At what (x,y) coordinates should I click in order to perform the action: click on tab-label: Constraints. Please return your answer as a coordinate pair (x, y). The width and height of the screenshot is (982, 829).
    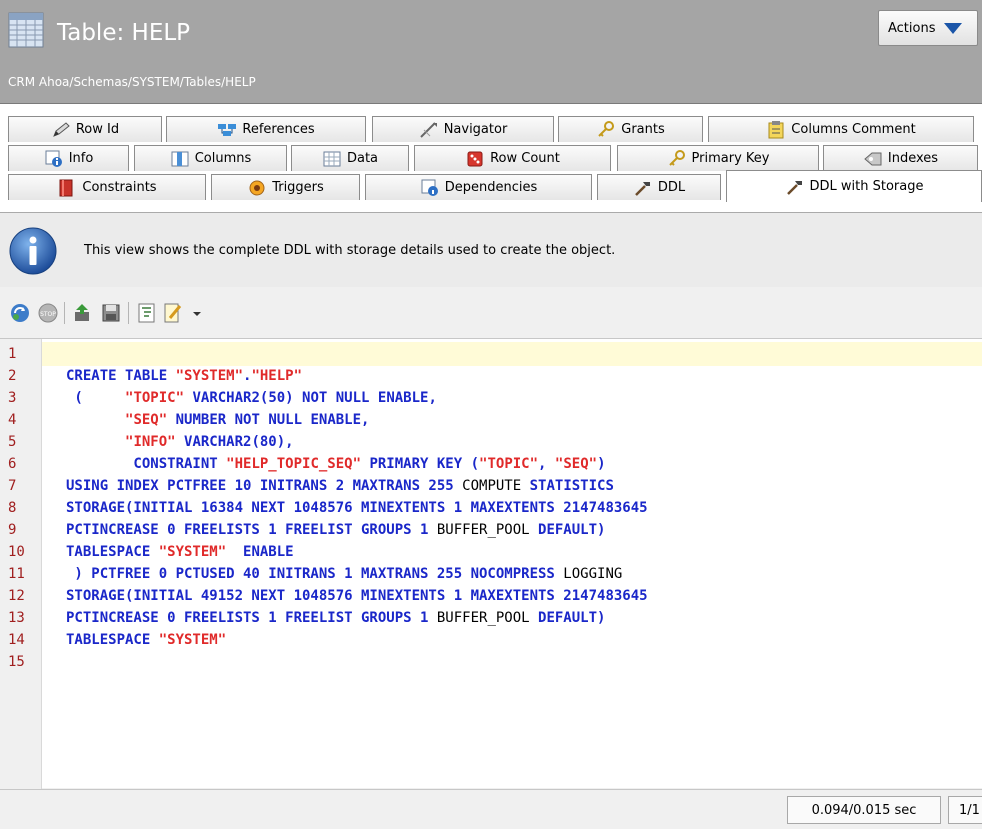
    Looking at the image, I should click on (119, 187).